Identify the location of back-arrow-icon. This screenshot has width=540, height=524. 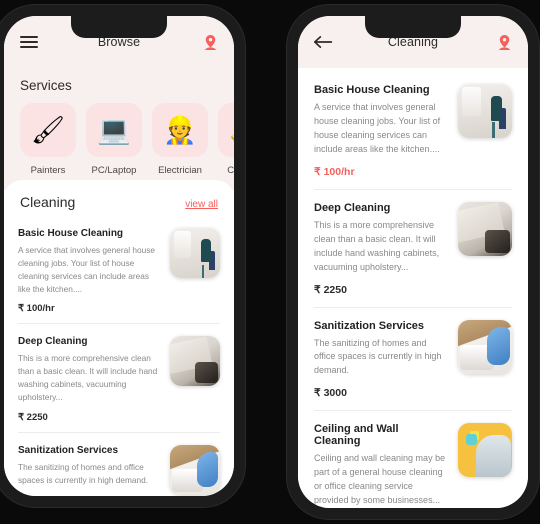
(323, 42).